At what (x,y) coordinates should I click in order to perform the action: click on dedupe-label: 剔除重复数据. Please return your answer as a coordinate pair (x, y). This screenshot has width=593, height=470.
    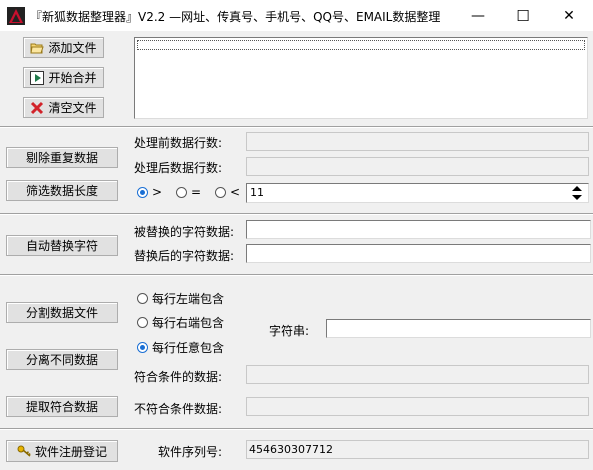
    Looking at the image, I should click on (61, 158).